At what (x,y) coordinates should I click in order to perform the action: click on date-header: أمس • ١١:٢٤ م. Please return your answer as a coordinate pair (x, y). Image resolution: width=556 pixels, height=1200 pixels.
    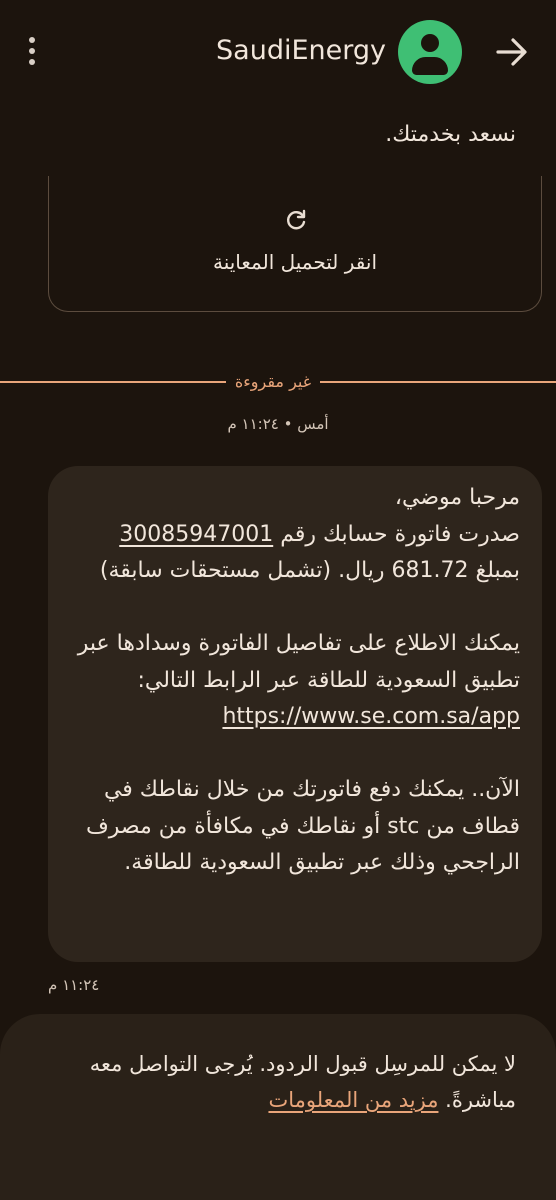
    Looking at the image, I should click on (278, 424).